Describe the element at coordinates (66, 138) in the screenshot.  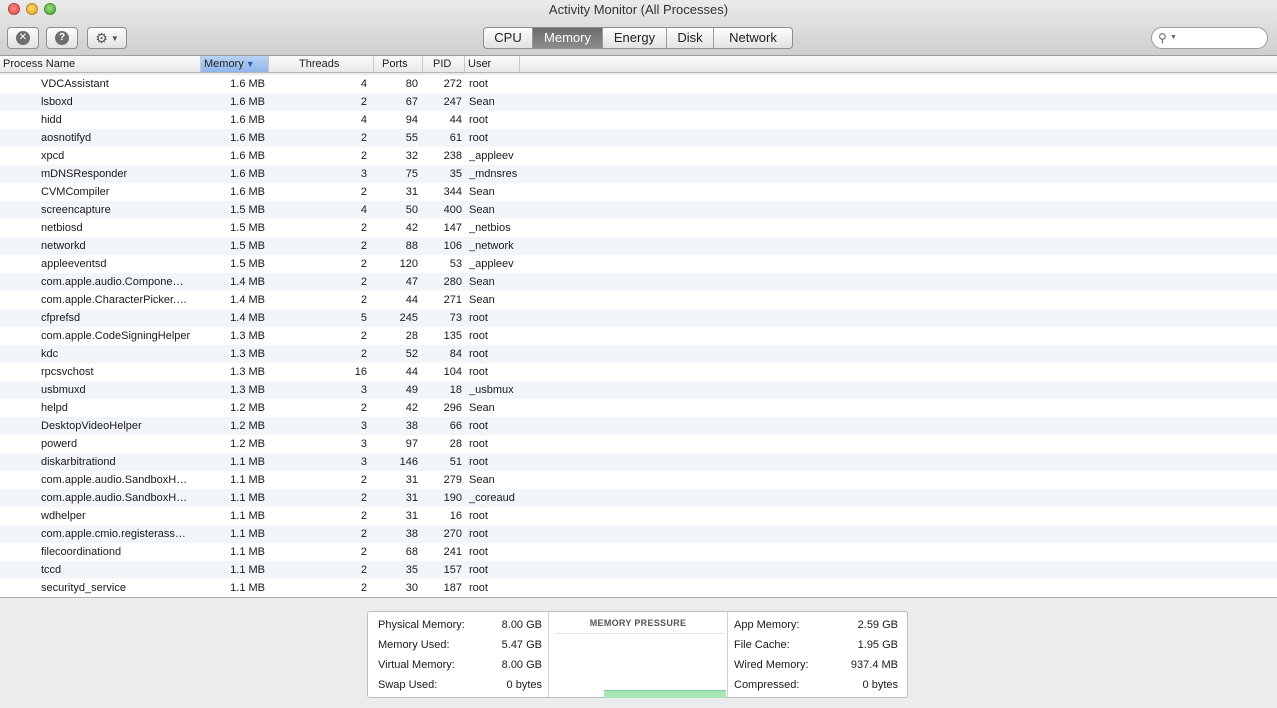
I see `process-name-cell: aosnotifyd` at that location.